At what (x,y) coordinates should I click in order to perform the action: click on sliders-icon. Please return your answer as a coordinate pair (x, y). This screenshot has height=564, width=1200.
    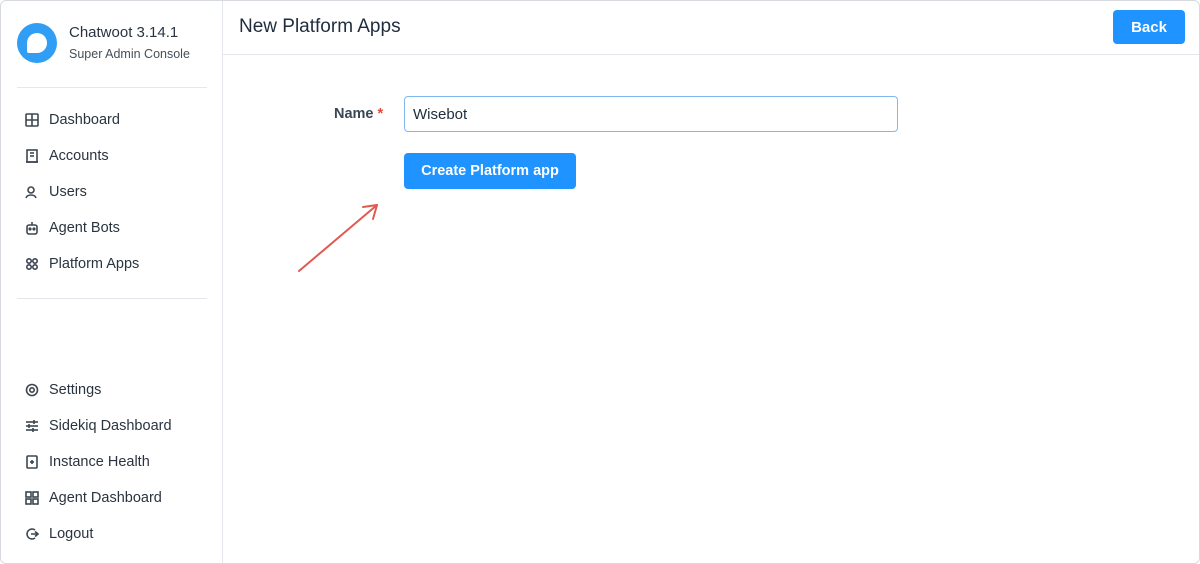
    Looking at the image, I should click on (32, 426).